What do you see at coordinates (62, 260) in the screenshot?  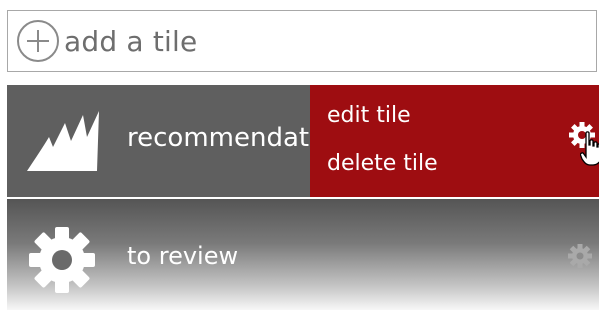 I see `gear-icon` at bounding box center [62, 260].